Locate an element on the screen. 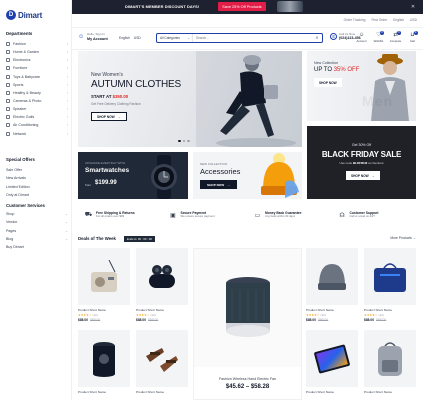 The image size is (423, 400). sidebar-item-health: Healthy & Beauty › is located at coordinates (37, 93).